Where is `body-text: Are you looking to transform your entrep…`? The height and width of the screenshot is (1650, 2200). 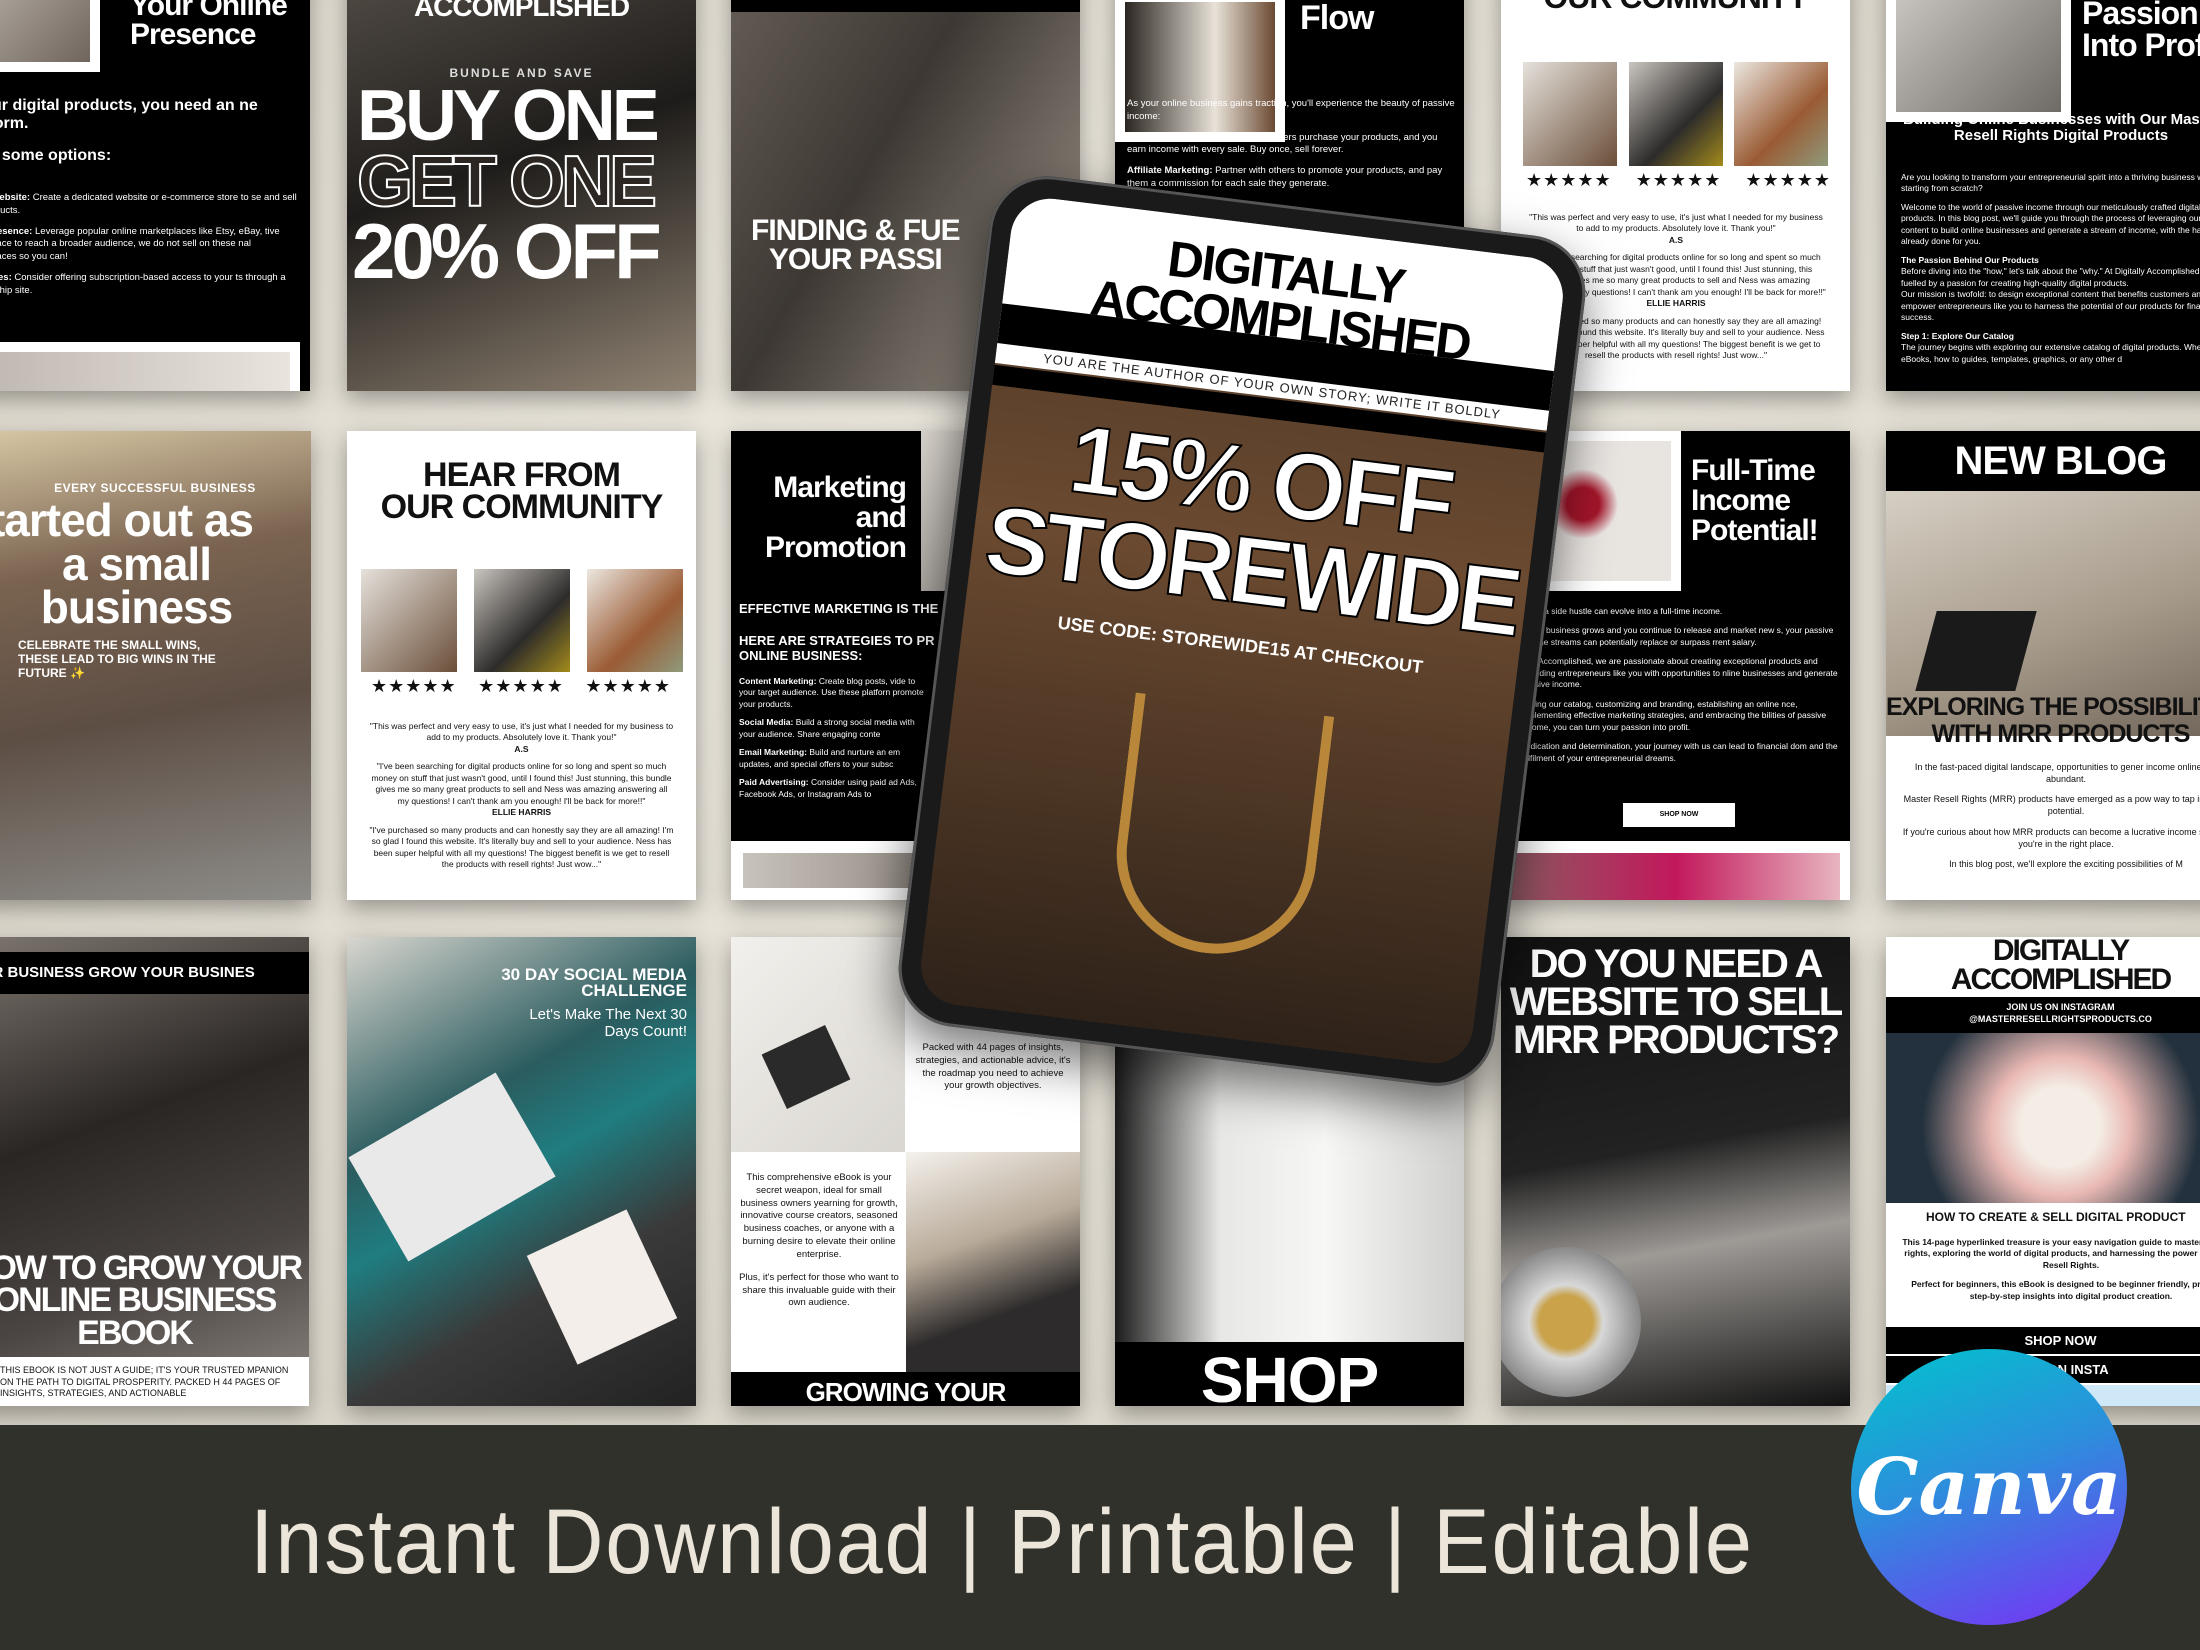 body-text: Are you looking to transform your entrep… is located at coordinates (2050, 268).